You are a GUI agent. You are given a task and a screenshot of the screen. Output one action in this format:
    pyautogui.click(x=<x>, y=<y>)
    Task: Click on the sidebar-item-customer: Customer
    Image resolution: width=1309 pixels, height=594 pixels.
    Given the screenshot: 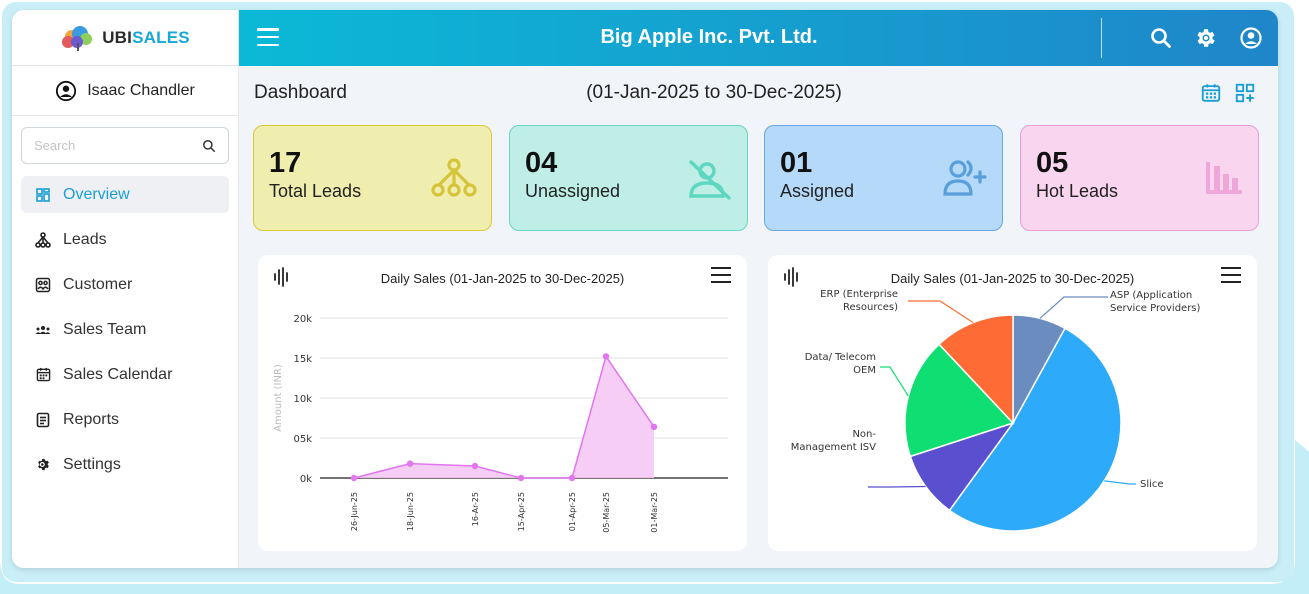 What is the action you would take?
    pyautogui.click(x=125, y=284)
    